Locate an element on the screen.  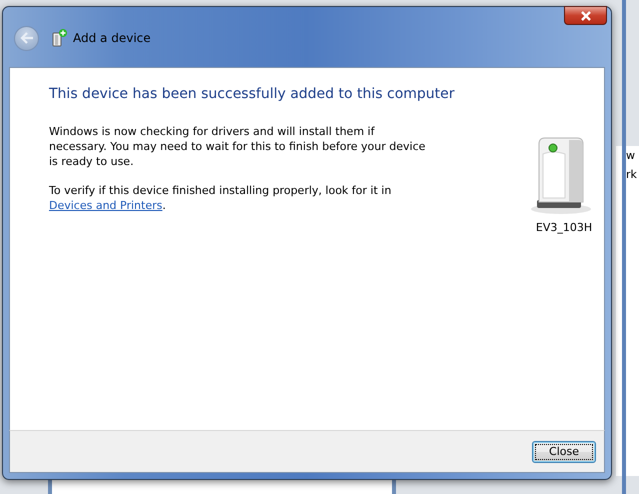
close-icon is located at coordinates (586, 15).